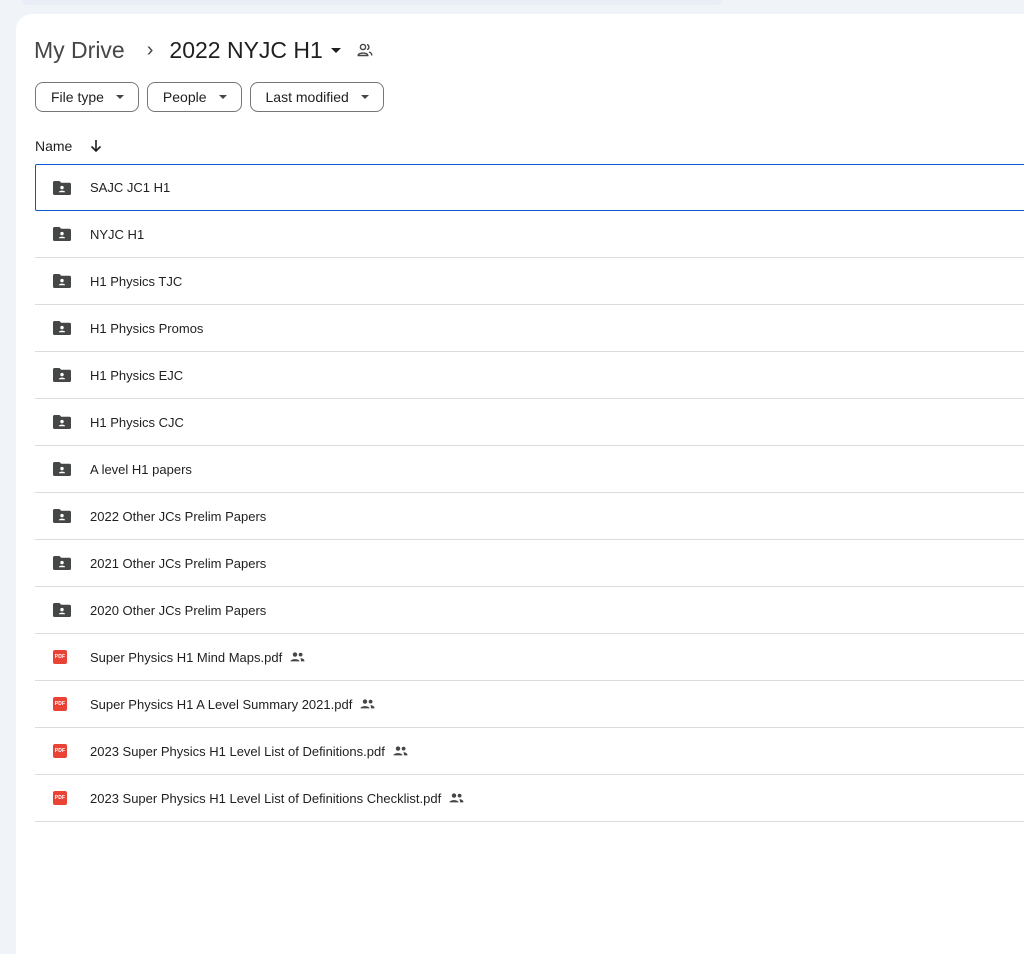 The height and width of the screenshot is (954, 1024). Describe the element at coordinates (529, 187) in the screenshot. I see `folder-row: SAJC JC1 H1` at that location.